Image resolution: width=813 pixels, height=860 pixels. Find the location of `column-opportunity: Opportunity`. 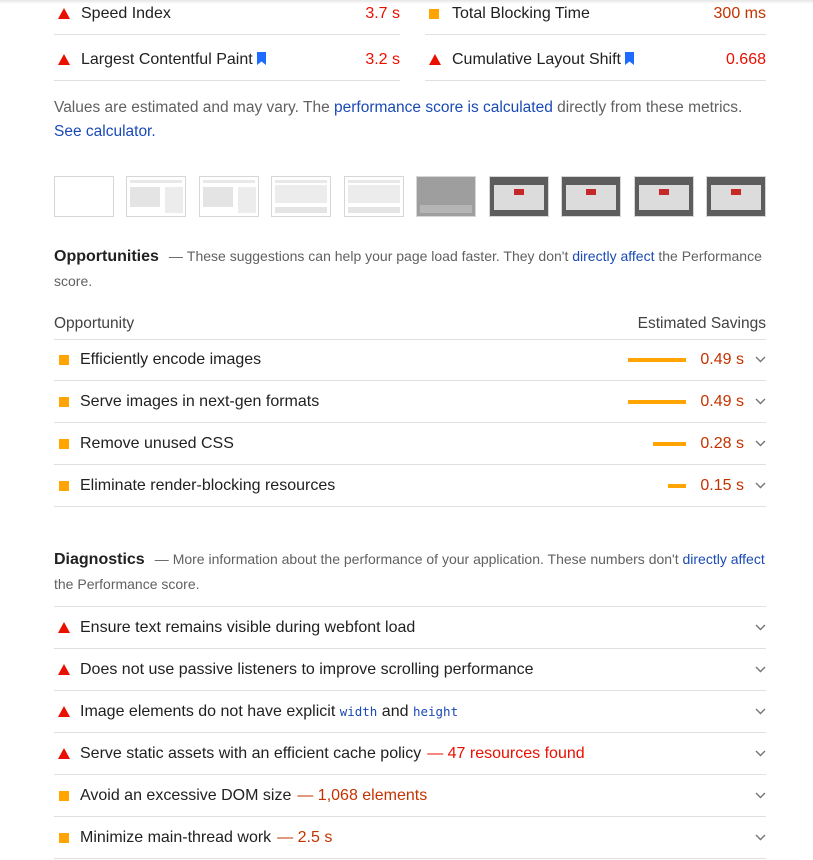

column-opportunity: Opportunity is located at coordinates (94, 323).